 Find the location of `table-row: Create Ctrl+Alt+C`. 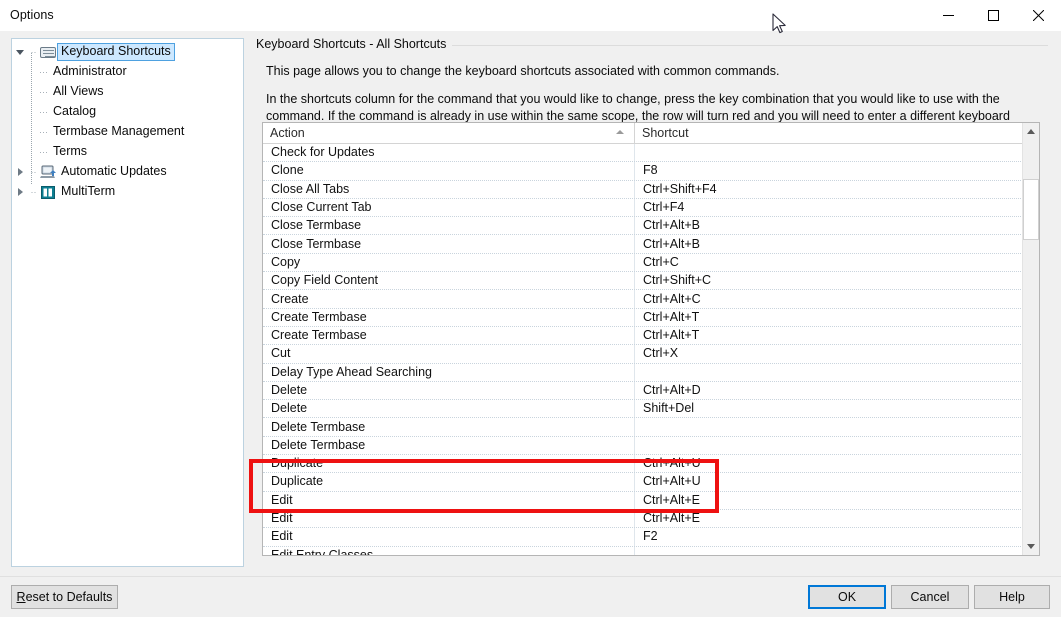

table-row: Create Ctrl+Alt+C is located at coordinates (651, 299).